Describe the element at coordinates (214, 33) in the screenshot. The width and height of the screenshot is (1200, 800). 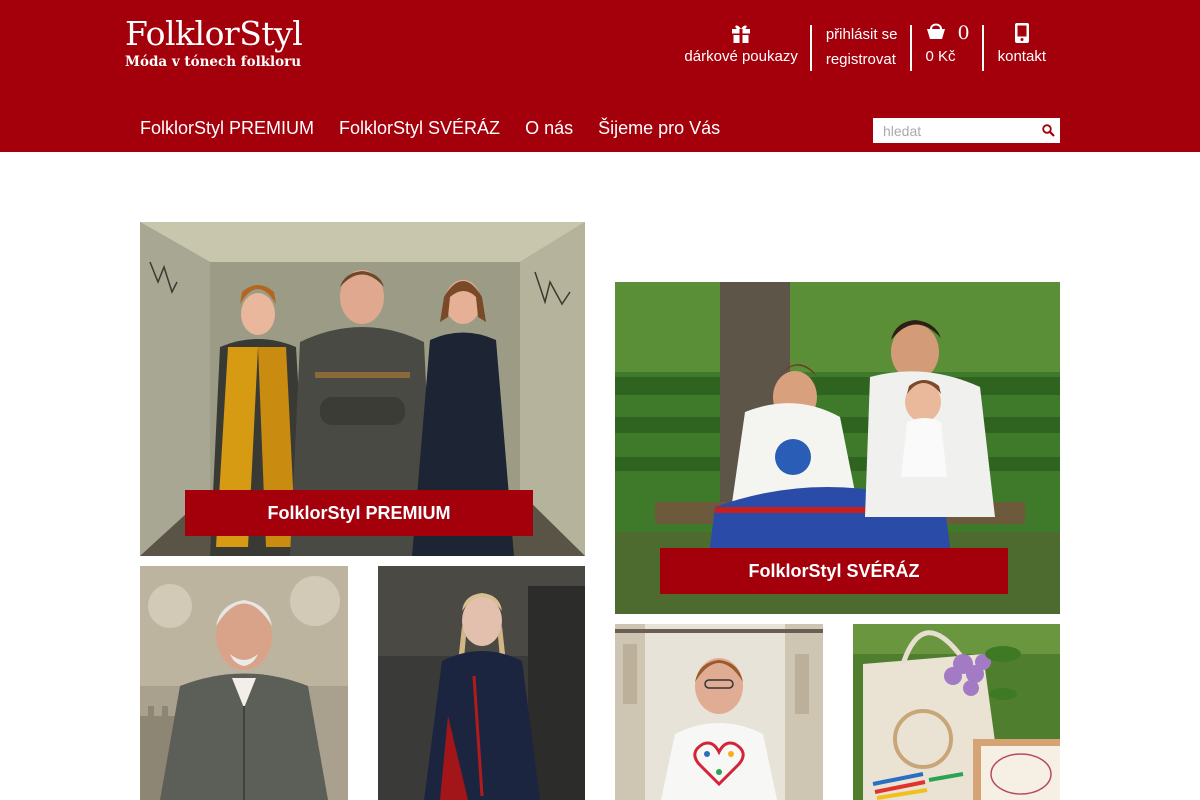
I see `logo-name: FolklorStyl` at that location.